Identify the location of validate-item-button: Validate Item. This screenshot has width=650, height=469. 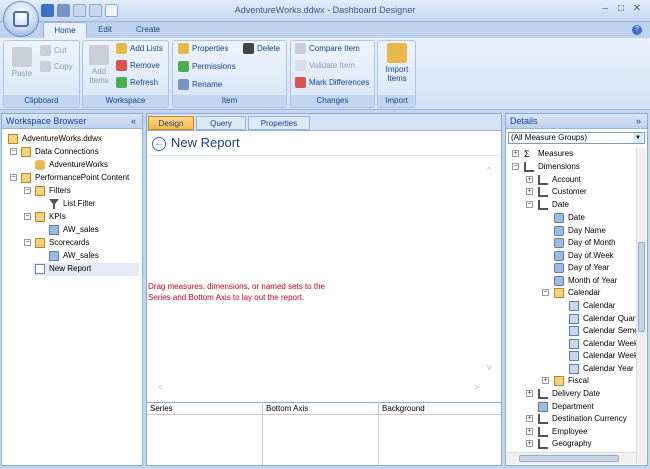
(325, 66).